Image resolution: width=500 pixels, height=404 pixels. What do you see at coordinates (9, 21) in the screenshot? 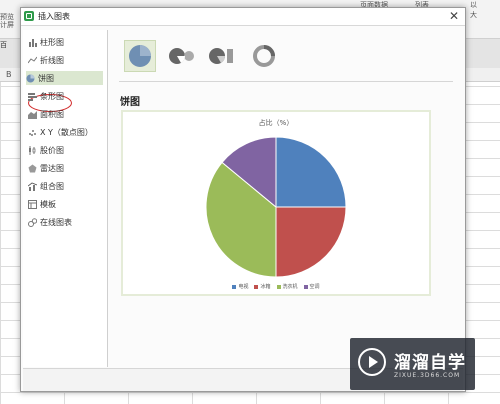
I see `toolbar-left-label: 预览 计屏` at bounding box center [9, 21].